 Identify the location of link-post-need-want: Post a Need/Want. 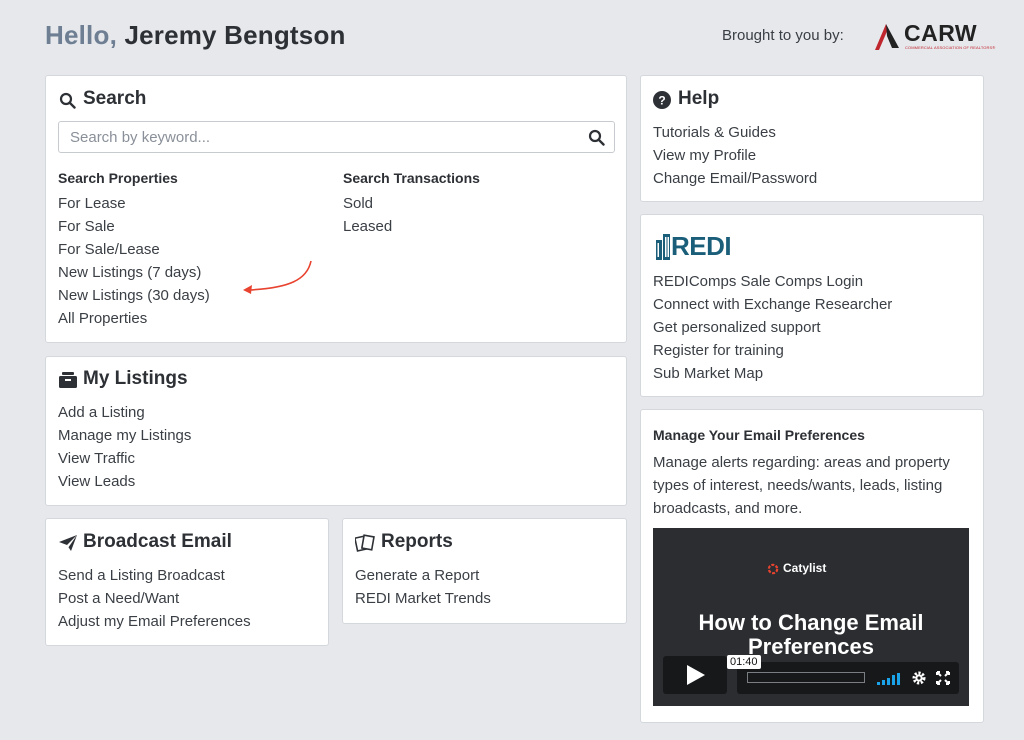
(118, 598).